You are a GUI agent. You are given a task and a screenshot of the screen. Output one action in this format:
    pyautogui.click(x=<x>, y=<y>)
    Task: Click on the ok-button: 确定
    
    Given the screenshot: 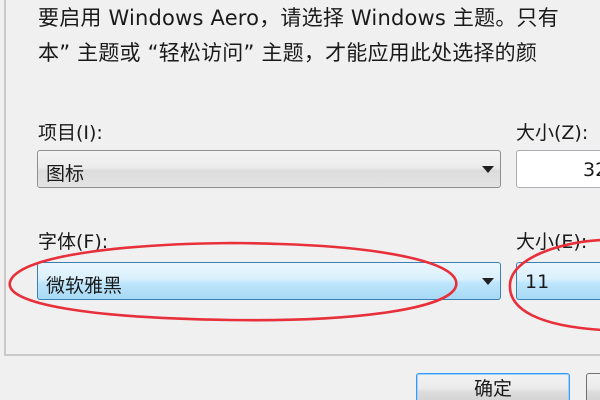 What is the action you would take?
    pyautogui.click(x=493, y=386)
    